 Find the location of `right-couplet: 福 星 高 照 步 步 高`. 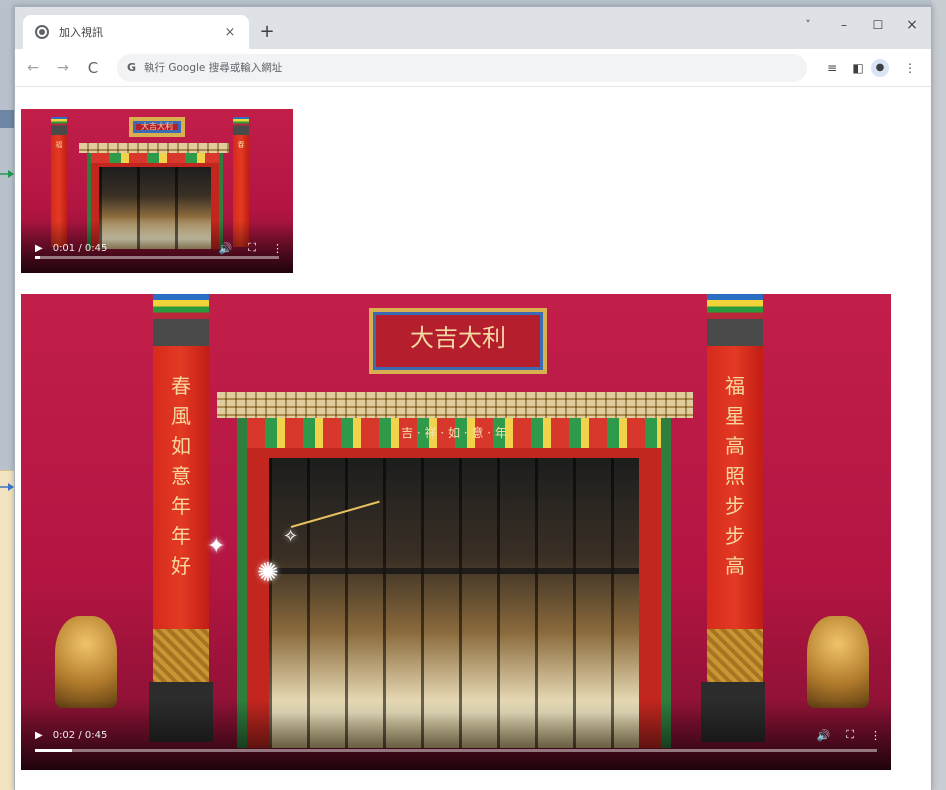

right-couplet: 福 星 高 照 步 步 高 is located at coordinates (735, 476).